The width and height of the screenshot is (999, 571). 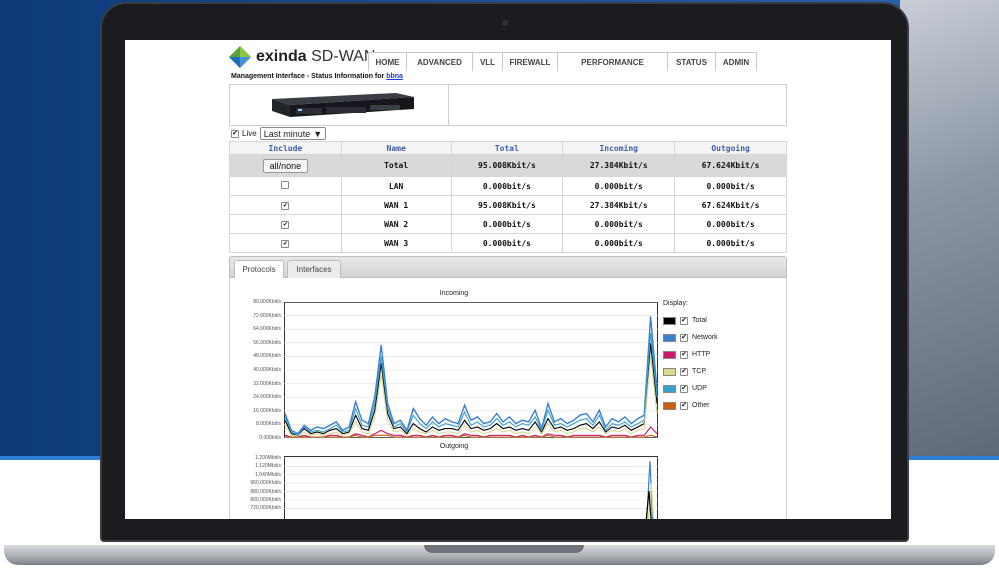 I want to click on outgoing-plot-frame, so click(x=471, y=487).